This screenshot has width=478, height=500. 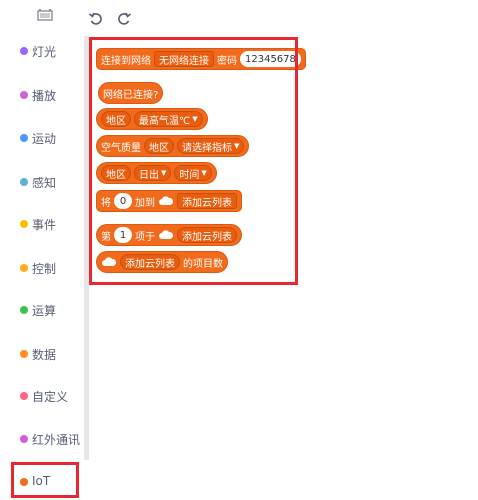 I want to click on undo-icon, so click(x=96, y=19).